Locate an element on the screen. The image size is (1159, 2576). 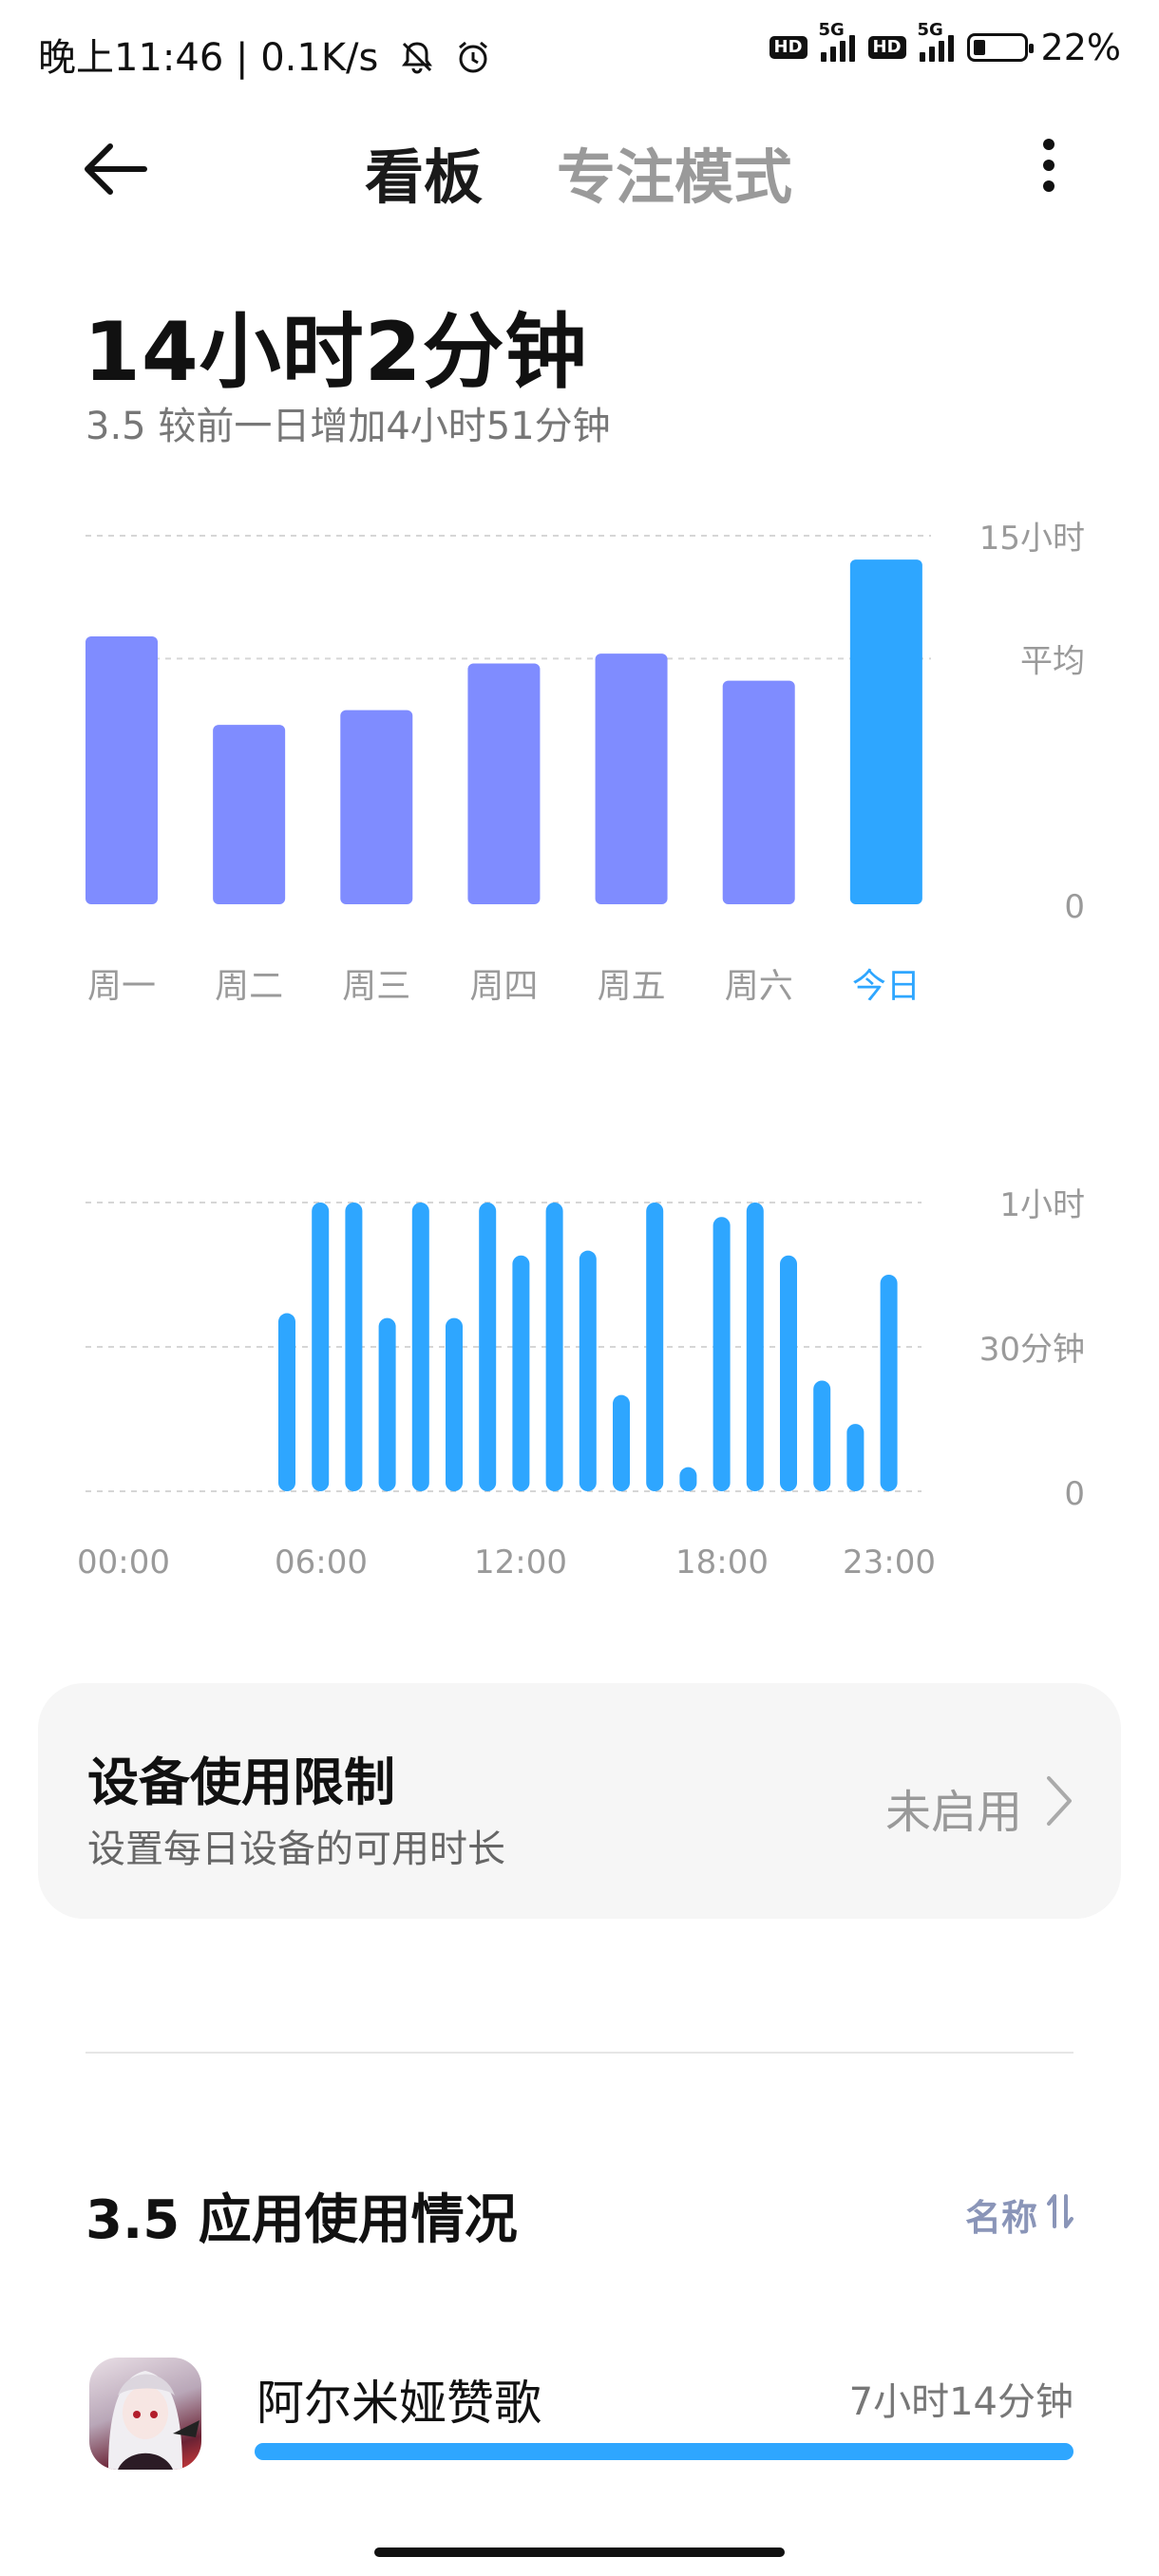
tab-focus-mode: 专注模式 is located at coordinates (674, 172).